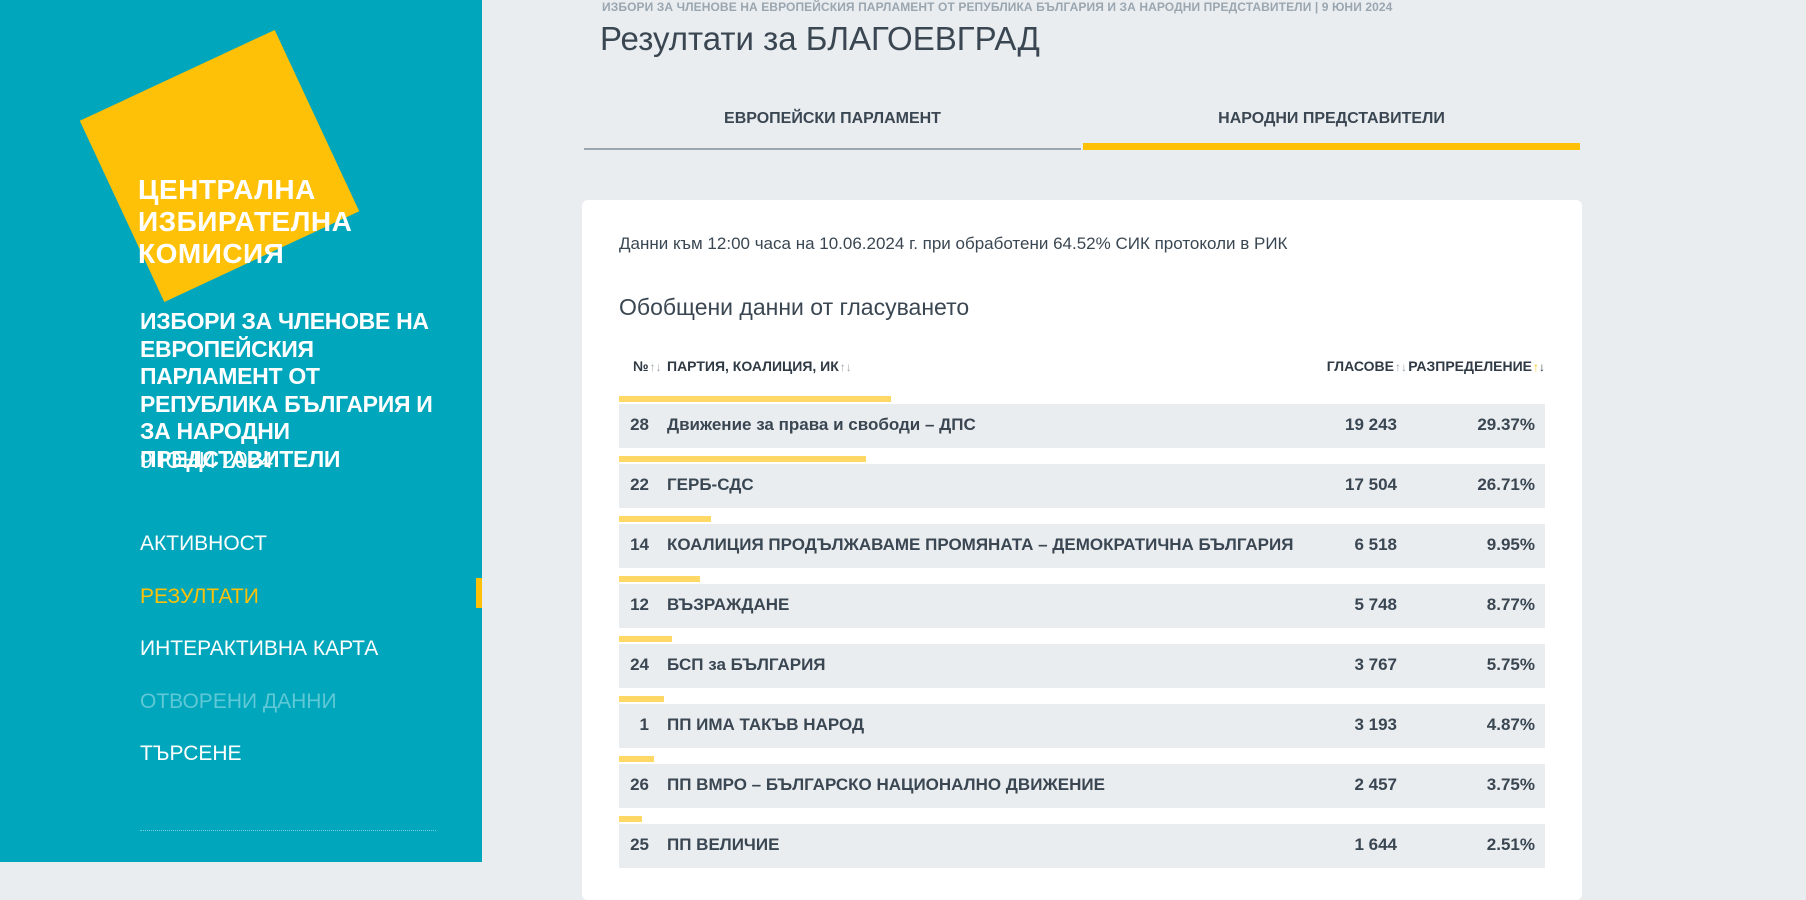 This screenshot has width=1806, height=900. What do you see at coordinates (1375, 724) in the screenshot?
I see `party-votes: 3 193` at bounding box center [1375, 724].